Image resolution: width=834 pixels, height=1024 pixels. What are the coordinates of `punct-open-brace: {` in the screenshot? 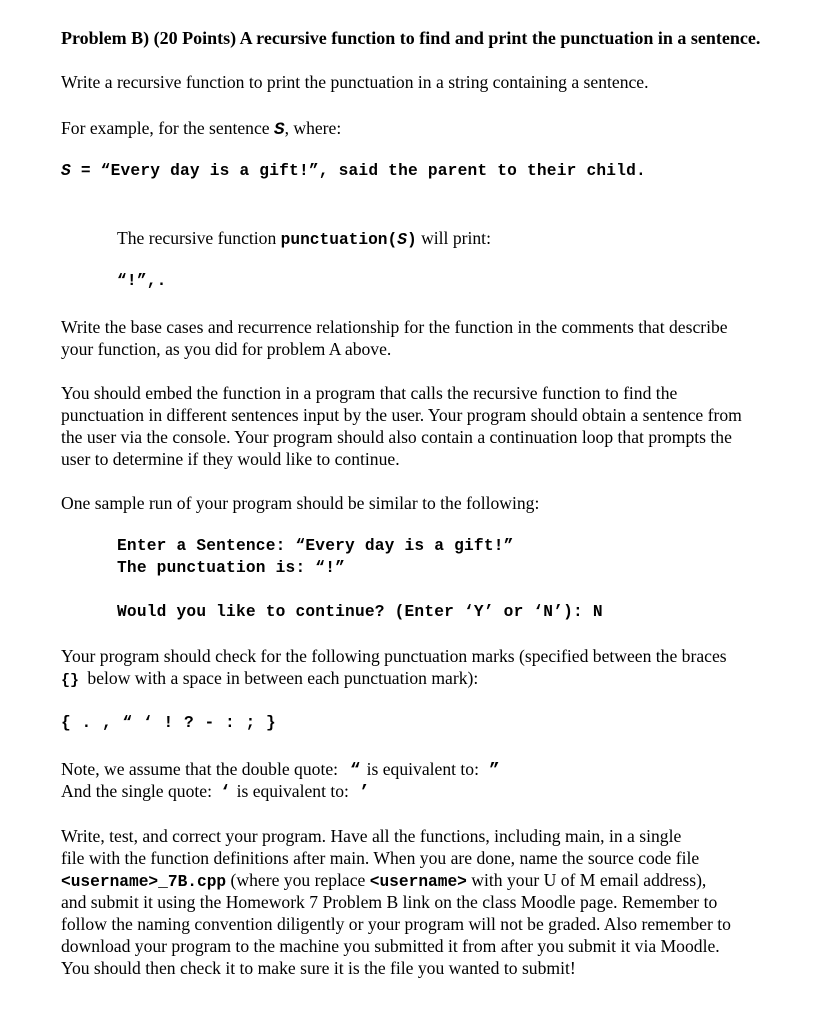 It's located at (66, 723).